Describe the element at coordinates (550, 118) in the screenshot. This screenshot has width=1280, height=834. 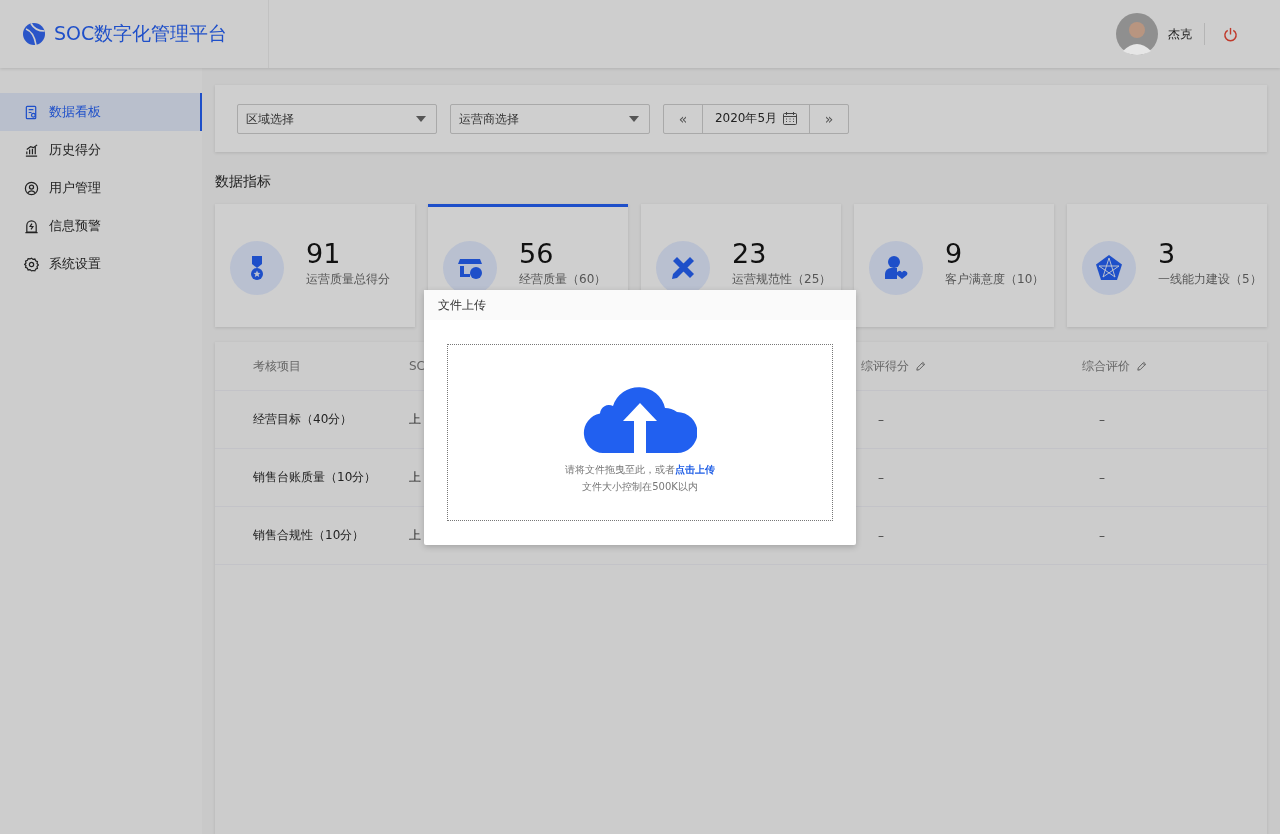
I see `operator-select: 运营商选择` at that location.